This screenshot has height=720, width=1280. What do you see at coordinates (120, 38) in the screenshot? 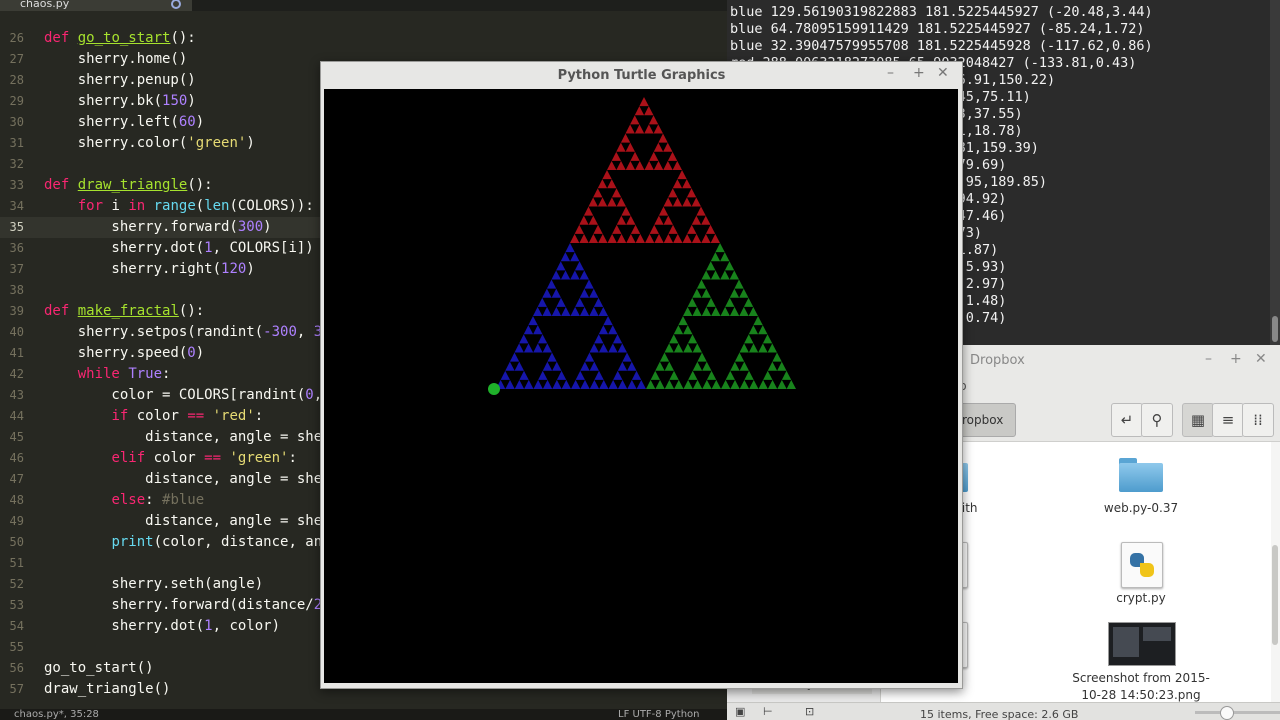
I see `code-text: def go_to_start():` at bounding box center [120, 38].